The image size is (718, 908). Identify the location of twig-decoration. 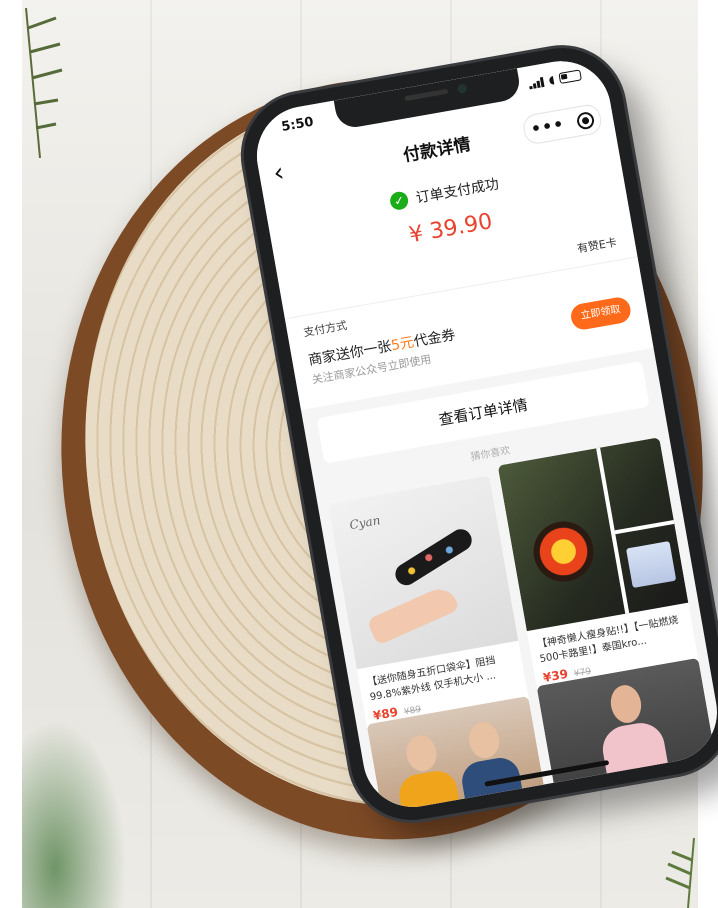
(44, 83).